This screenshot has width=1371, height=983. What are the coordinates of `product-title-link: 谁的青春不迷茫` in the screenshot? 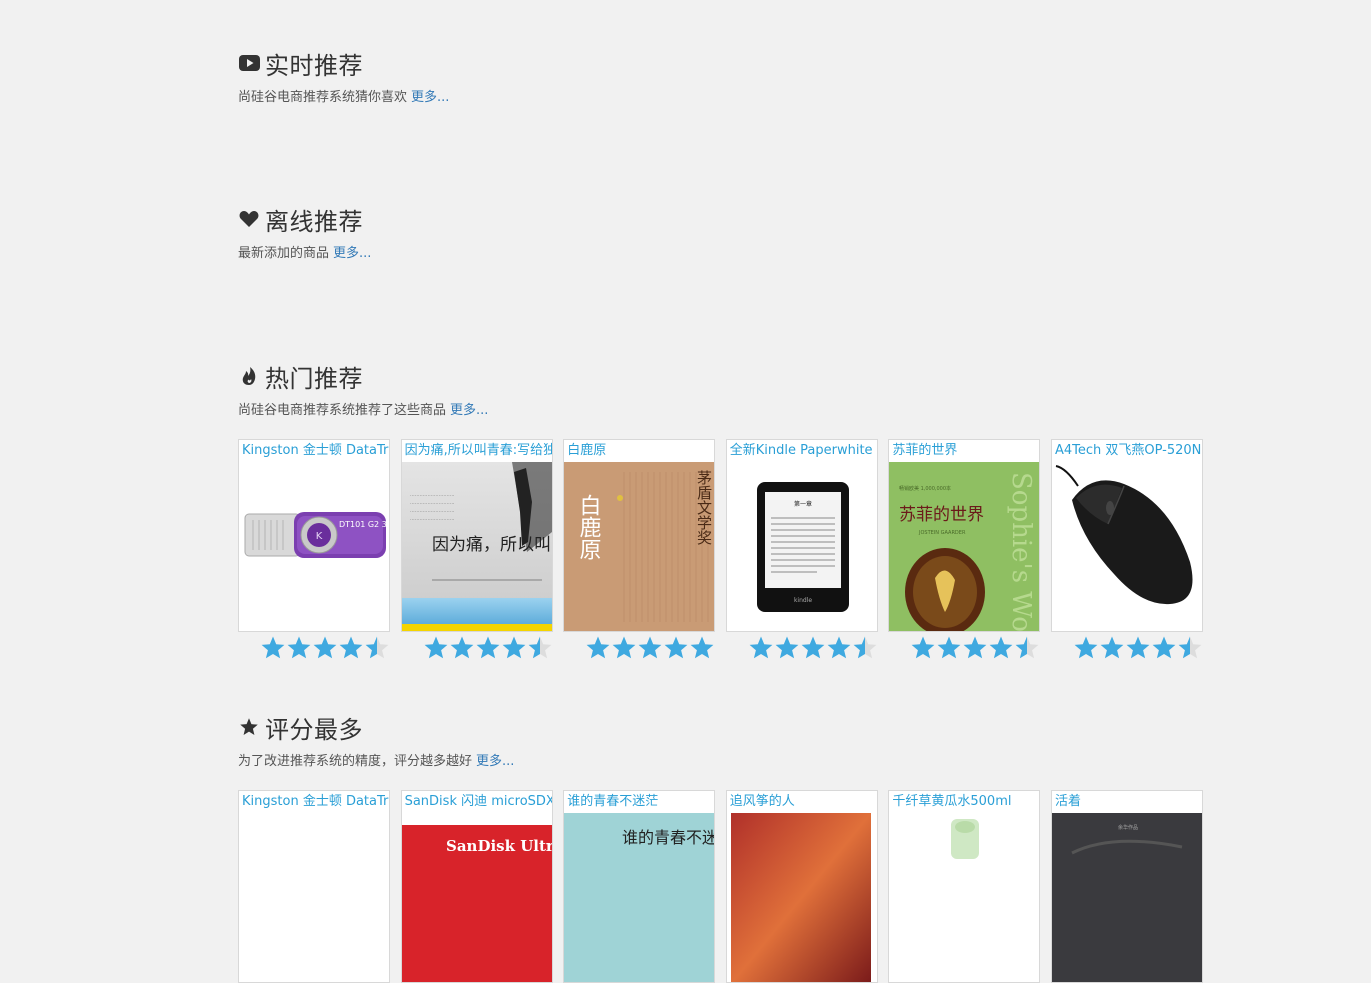 It's located at (639, 802).